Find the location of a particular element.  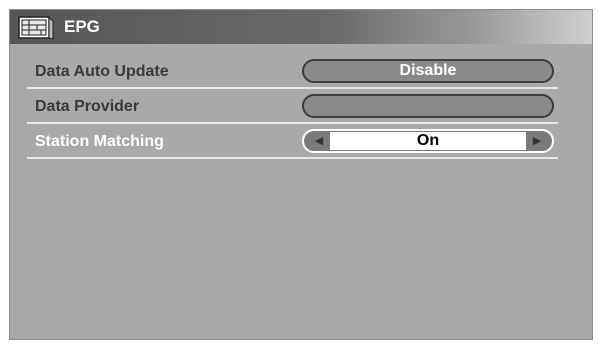

right-arrow-icon: ▶ is located at coordinates (537, 141).